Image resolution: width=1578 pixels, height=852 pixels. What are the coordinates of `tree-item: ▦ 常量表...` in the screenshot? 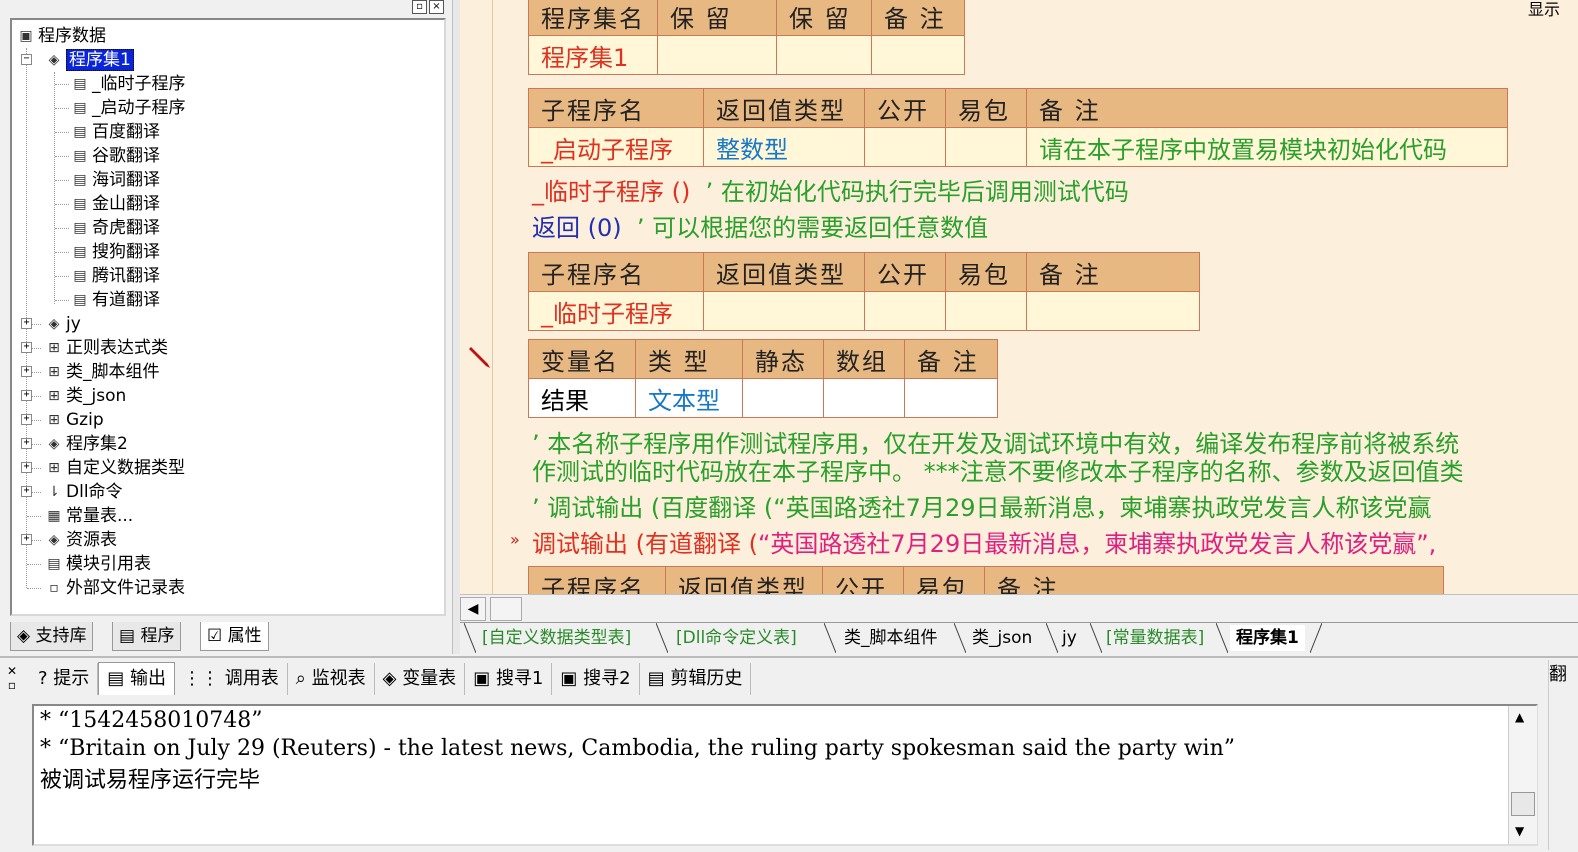 It's located at (87, 516).